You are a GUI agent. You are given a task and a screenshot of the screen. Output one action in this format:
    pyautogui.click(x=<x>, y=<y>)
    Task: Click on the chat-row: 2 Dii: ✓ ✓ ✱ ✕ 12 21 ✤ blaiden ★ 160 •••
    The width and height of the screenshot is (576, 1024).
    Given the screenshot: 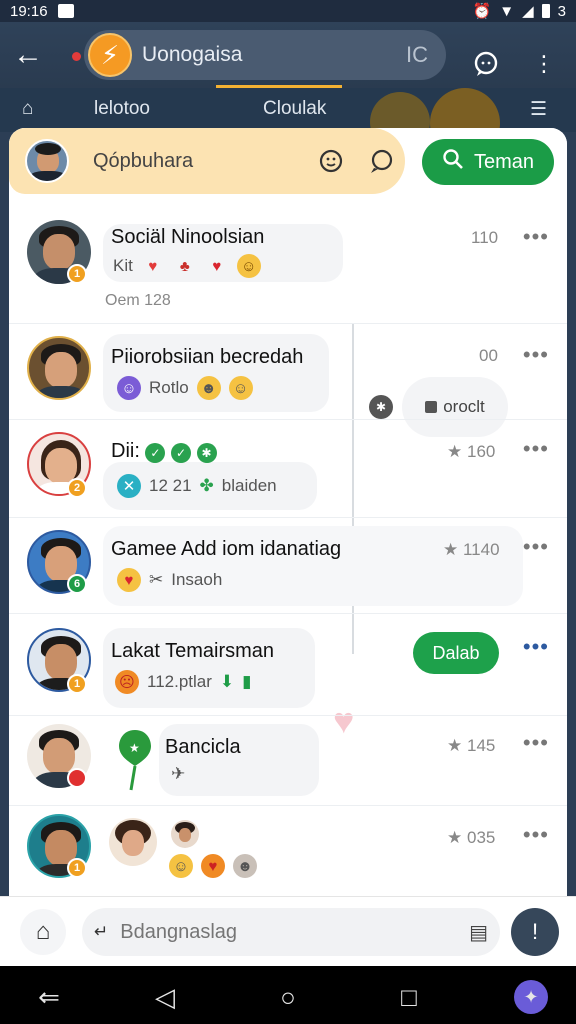 What is the action you would take?
    pyautogui.click(x=288, y=469)
    